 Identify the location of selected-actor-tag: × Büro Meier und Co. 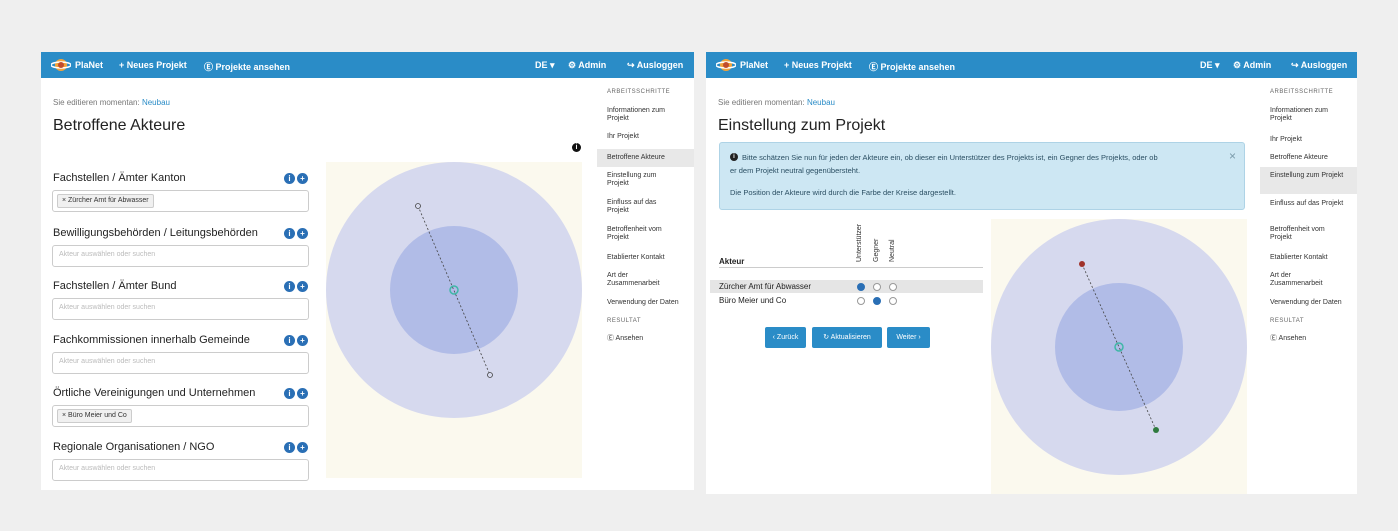
(94, 416).